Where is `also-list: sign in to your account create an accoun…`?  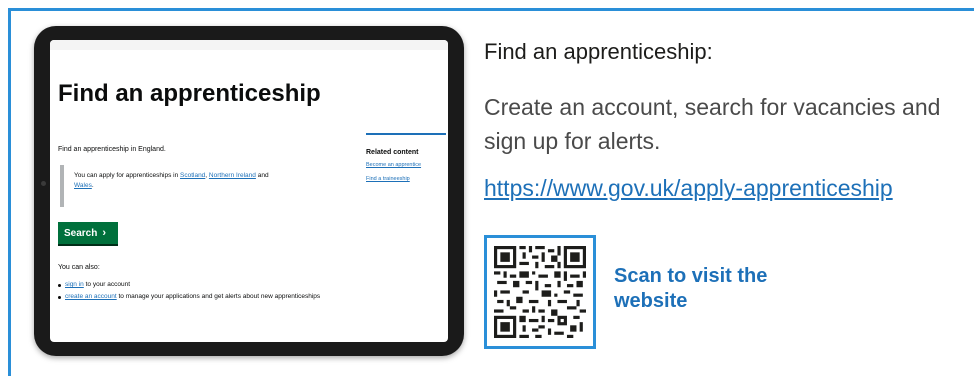
also-list: sign in to your account create an accoun… is located at coordinates (208, 292).